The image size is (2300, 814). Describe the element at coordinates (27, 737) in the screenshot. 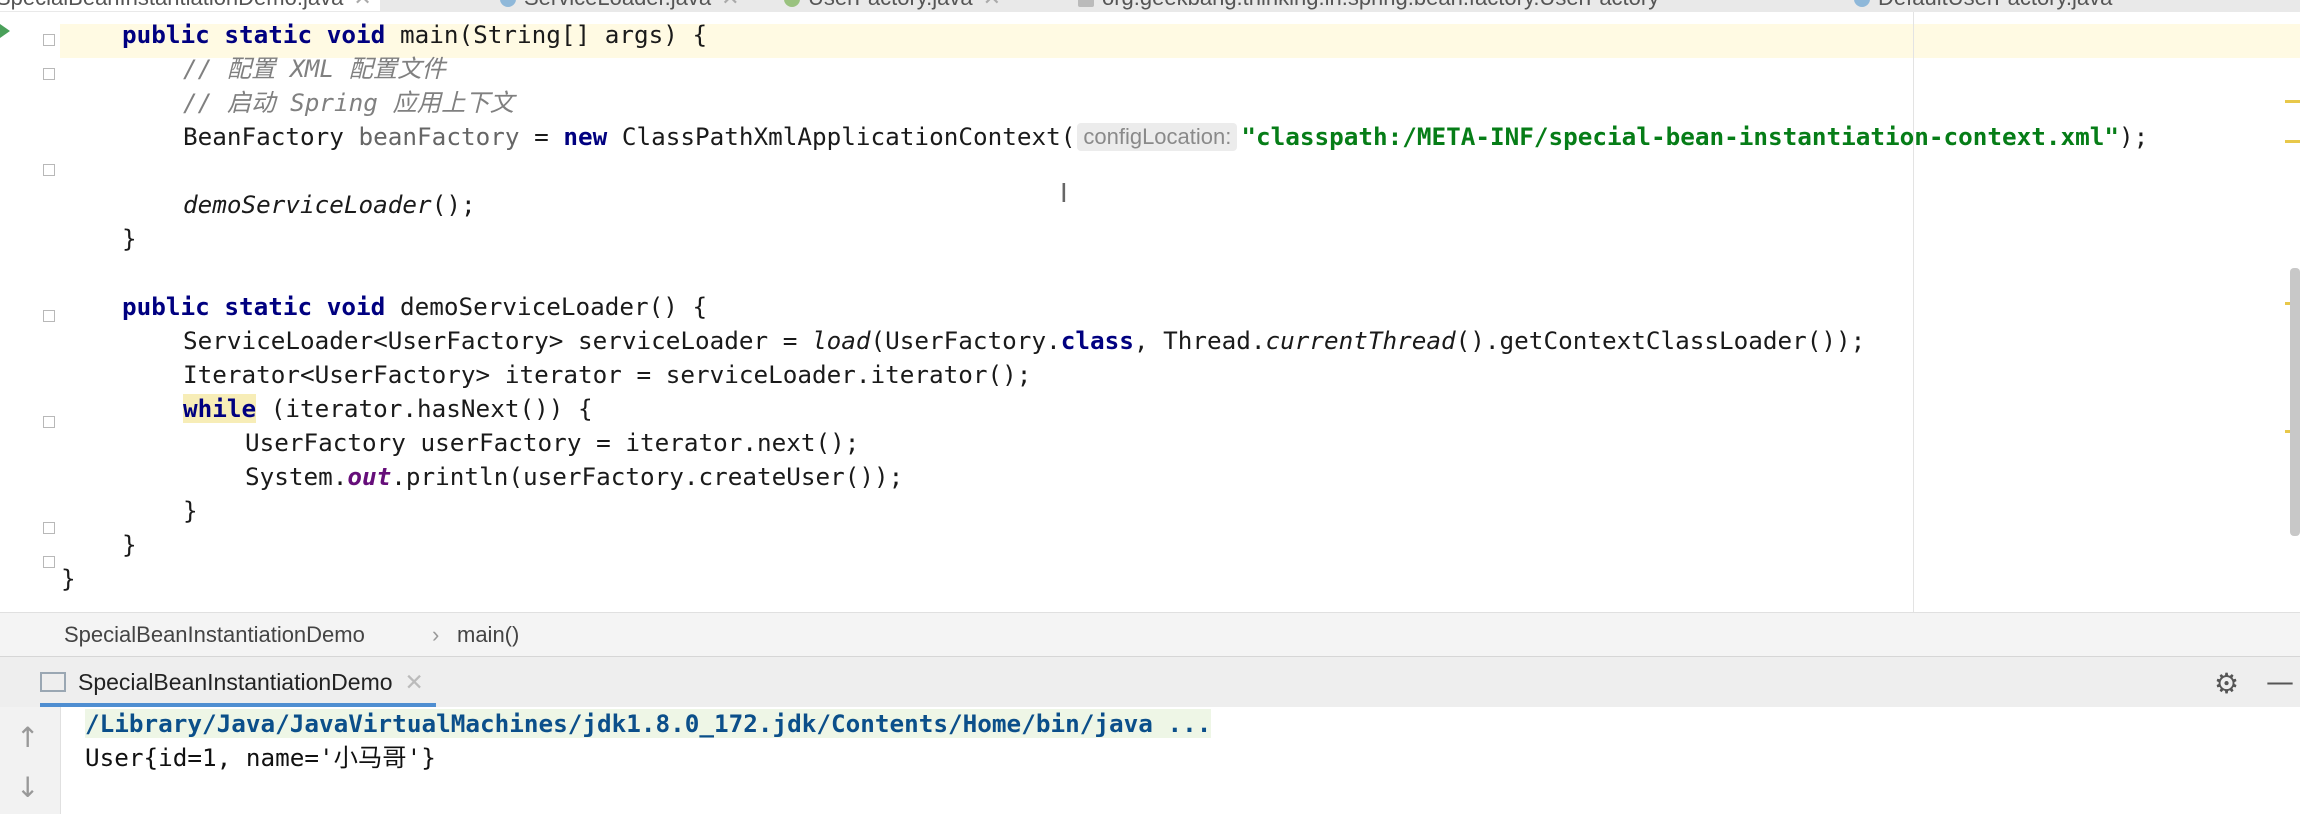

I see `up-arrow-icon: ↑` at that location.